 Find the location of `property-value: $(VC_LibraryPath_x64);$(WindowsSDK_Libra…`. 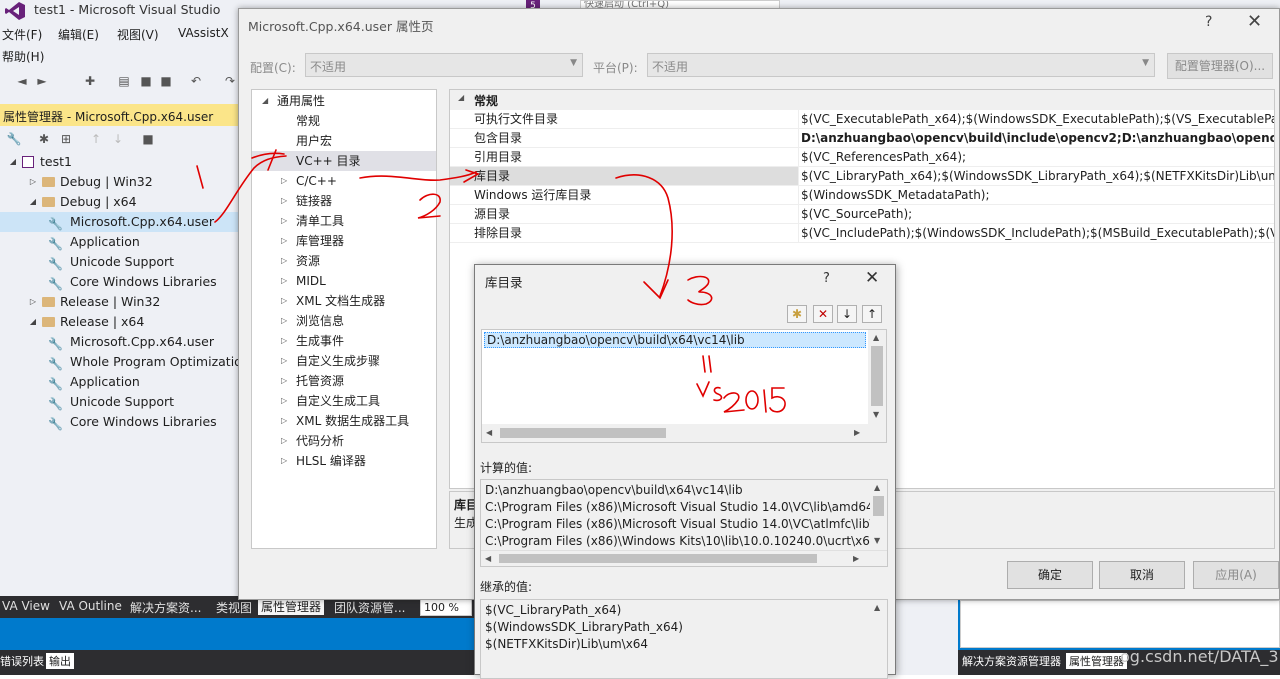

property-value: $(VC_LibraryPath_x64);$(WindowsSDK_Libra… is located at coordinates (1036, 176).